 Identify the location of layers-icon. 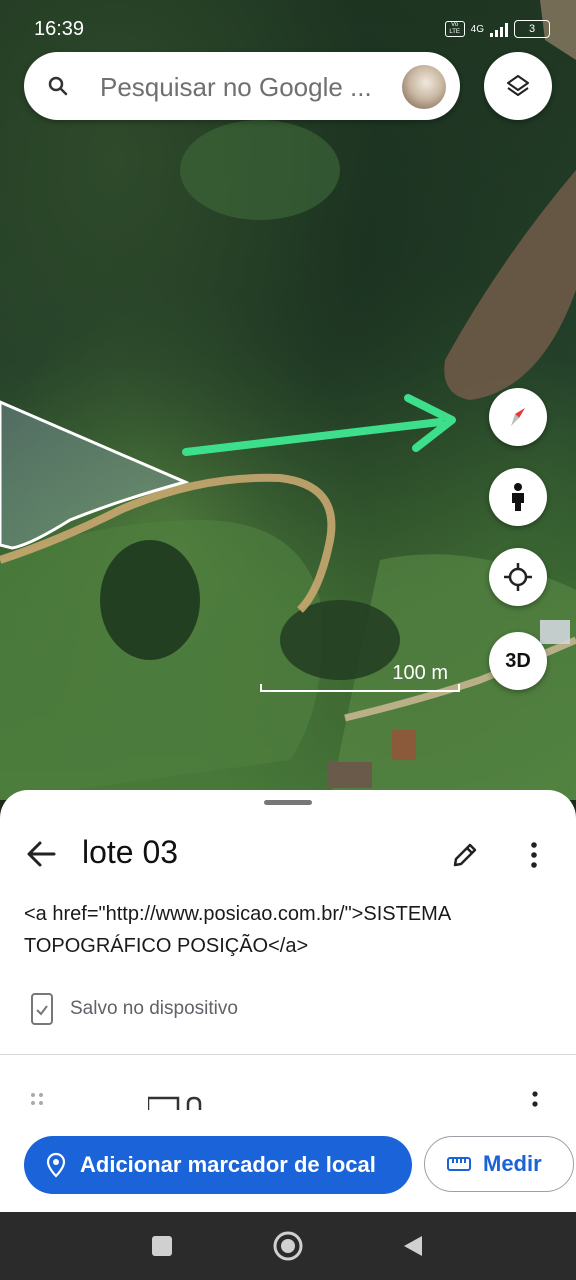
(518, 85).